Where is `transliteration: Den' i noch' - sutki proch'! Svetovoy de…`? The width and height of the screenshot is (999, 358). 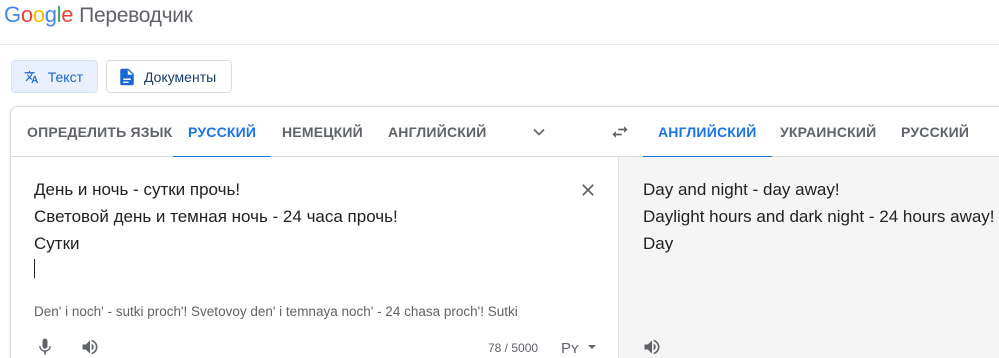 transliteration: Den' i noch' - sutki proch'! Svetovoy de… is located at coordinates (276, 311).